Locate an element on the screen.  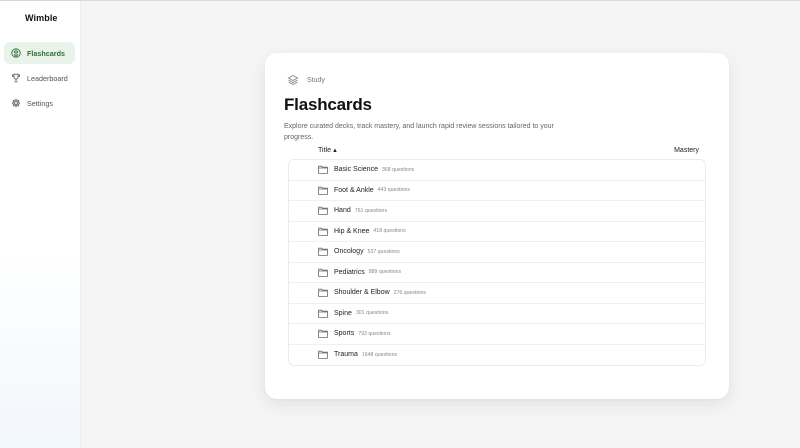
sidebar-item-settings: Settings is located at coordinates (39, 103).